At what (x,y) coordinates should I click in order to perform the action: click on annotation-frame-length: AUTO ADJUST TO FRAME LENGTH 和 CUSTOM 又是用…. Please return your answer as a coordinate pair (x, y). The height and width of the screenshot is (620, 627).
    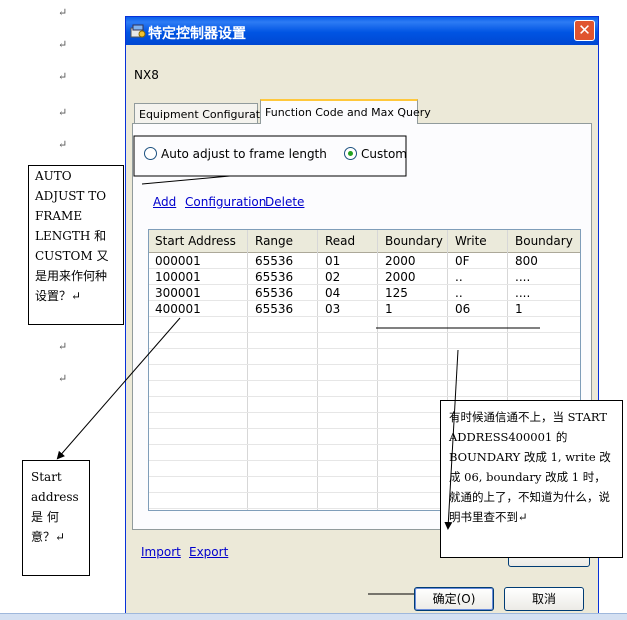
    Looking at the image, I should click on (76, 245).